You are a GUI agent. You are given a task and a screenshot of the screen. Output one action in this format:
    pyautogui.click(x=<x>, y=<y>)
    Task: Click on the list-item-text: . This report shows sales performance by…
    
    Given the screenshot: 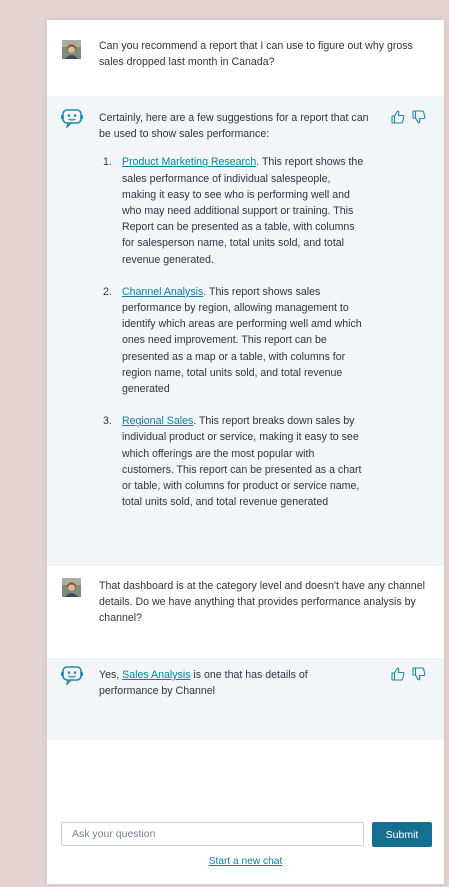 What is the action you would take?
    pyautogui.click(x=242, y=340)
    